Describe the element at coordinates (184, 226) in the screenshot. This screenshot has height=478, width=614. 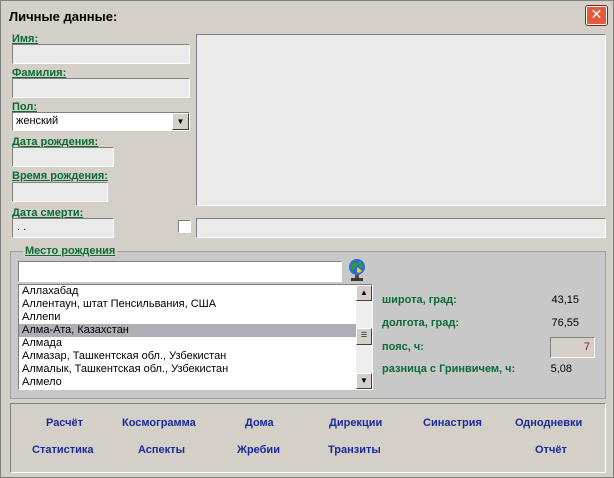
I see `death-checkbox` at that location.